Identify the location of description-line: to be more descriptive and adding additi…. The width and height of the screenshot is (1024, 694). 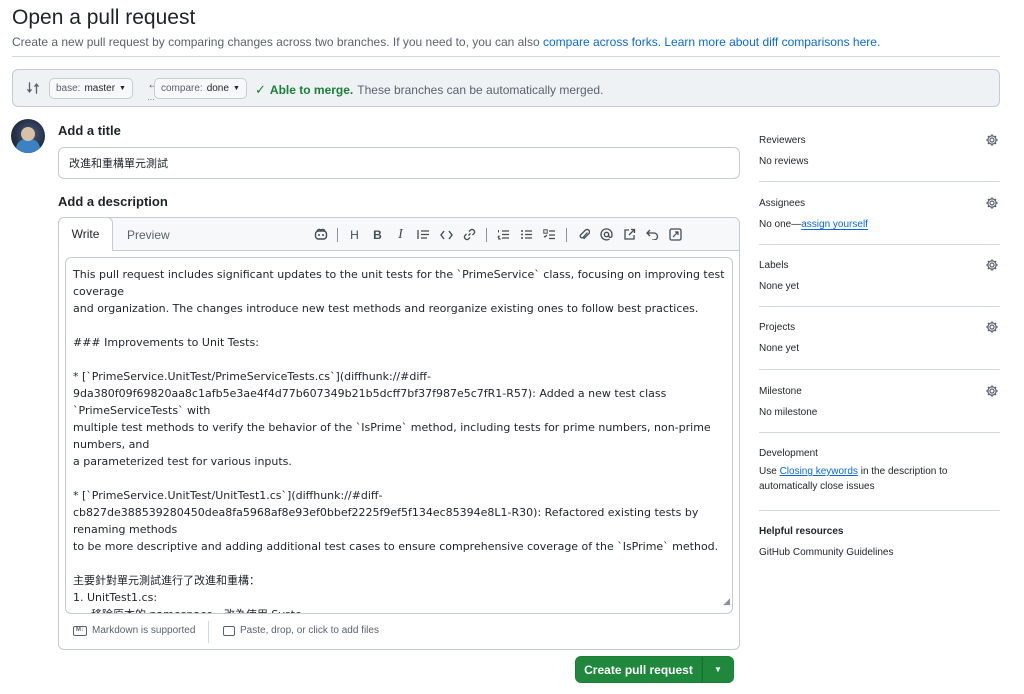
(396, 546).